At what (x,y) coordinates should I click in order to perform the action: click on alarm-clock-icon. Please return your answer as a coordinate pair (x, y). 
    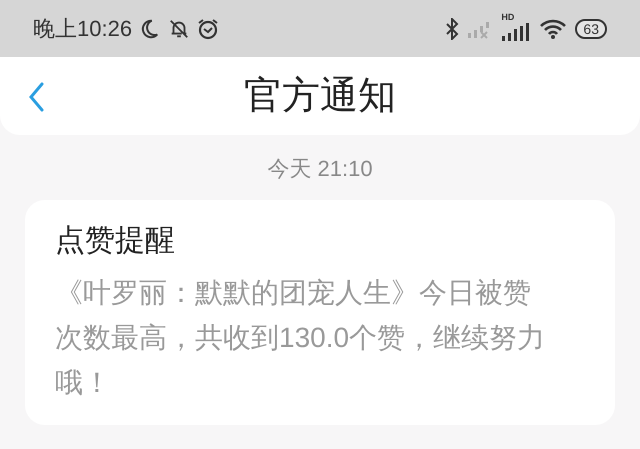
    Looking at the image, I should click on (208, 28).